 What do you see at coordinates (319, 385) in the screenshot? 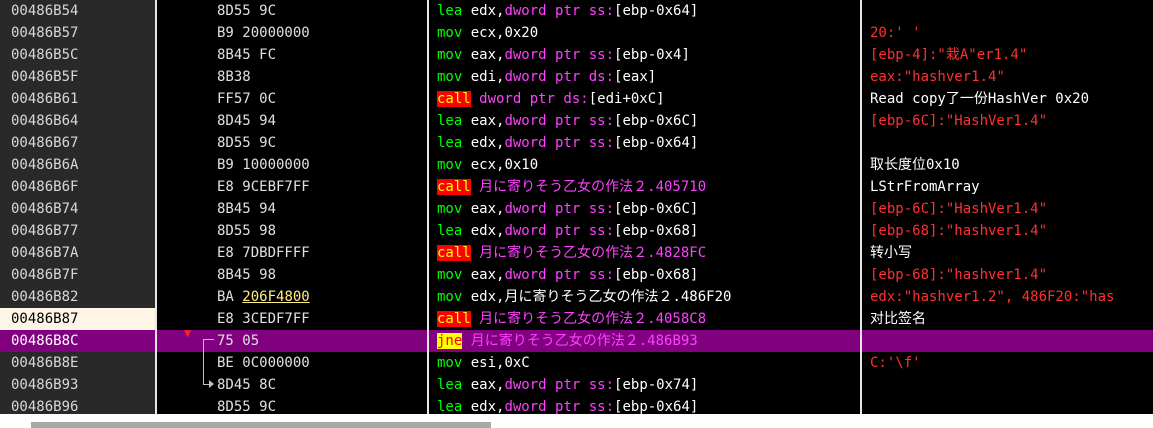
I see `instruction-bytes: 8D45 8C` at bounding box center [319, 385].